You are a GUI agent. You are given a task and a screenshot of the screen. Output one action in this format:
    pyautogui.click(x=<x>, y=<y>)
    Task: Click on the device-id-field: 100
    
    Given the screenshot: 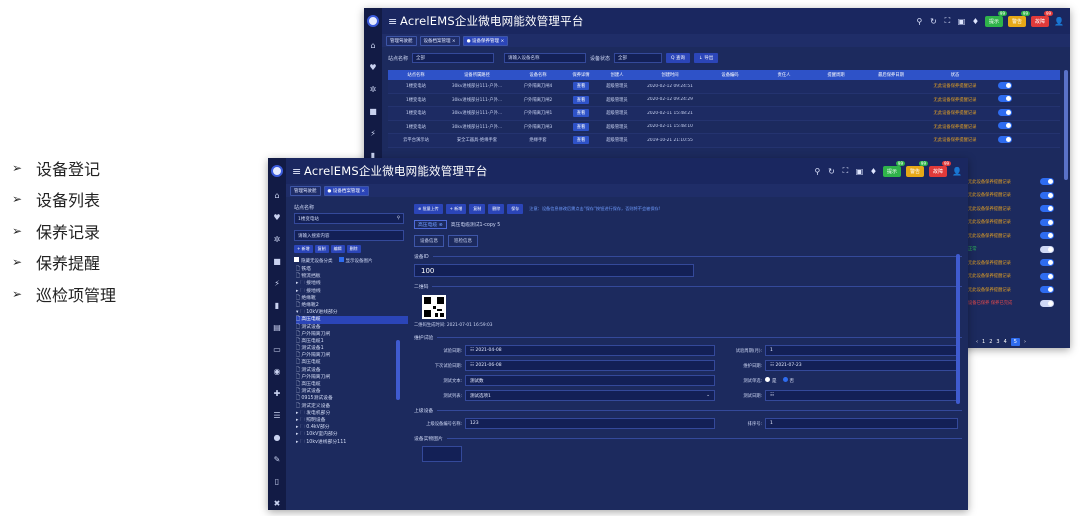 What is the action you would take?
    pyautogui.click(x=554, y=270)
    